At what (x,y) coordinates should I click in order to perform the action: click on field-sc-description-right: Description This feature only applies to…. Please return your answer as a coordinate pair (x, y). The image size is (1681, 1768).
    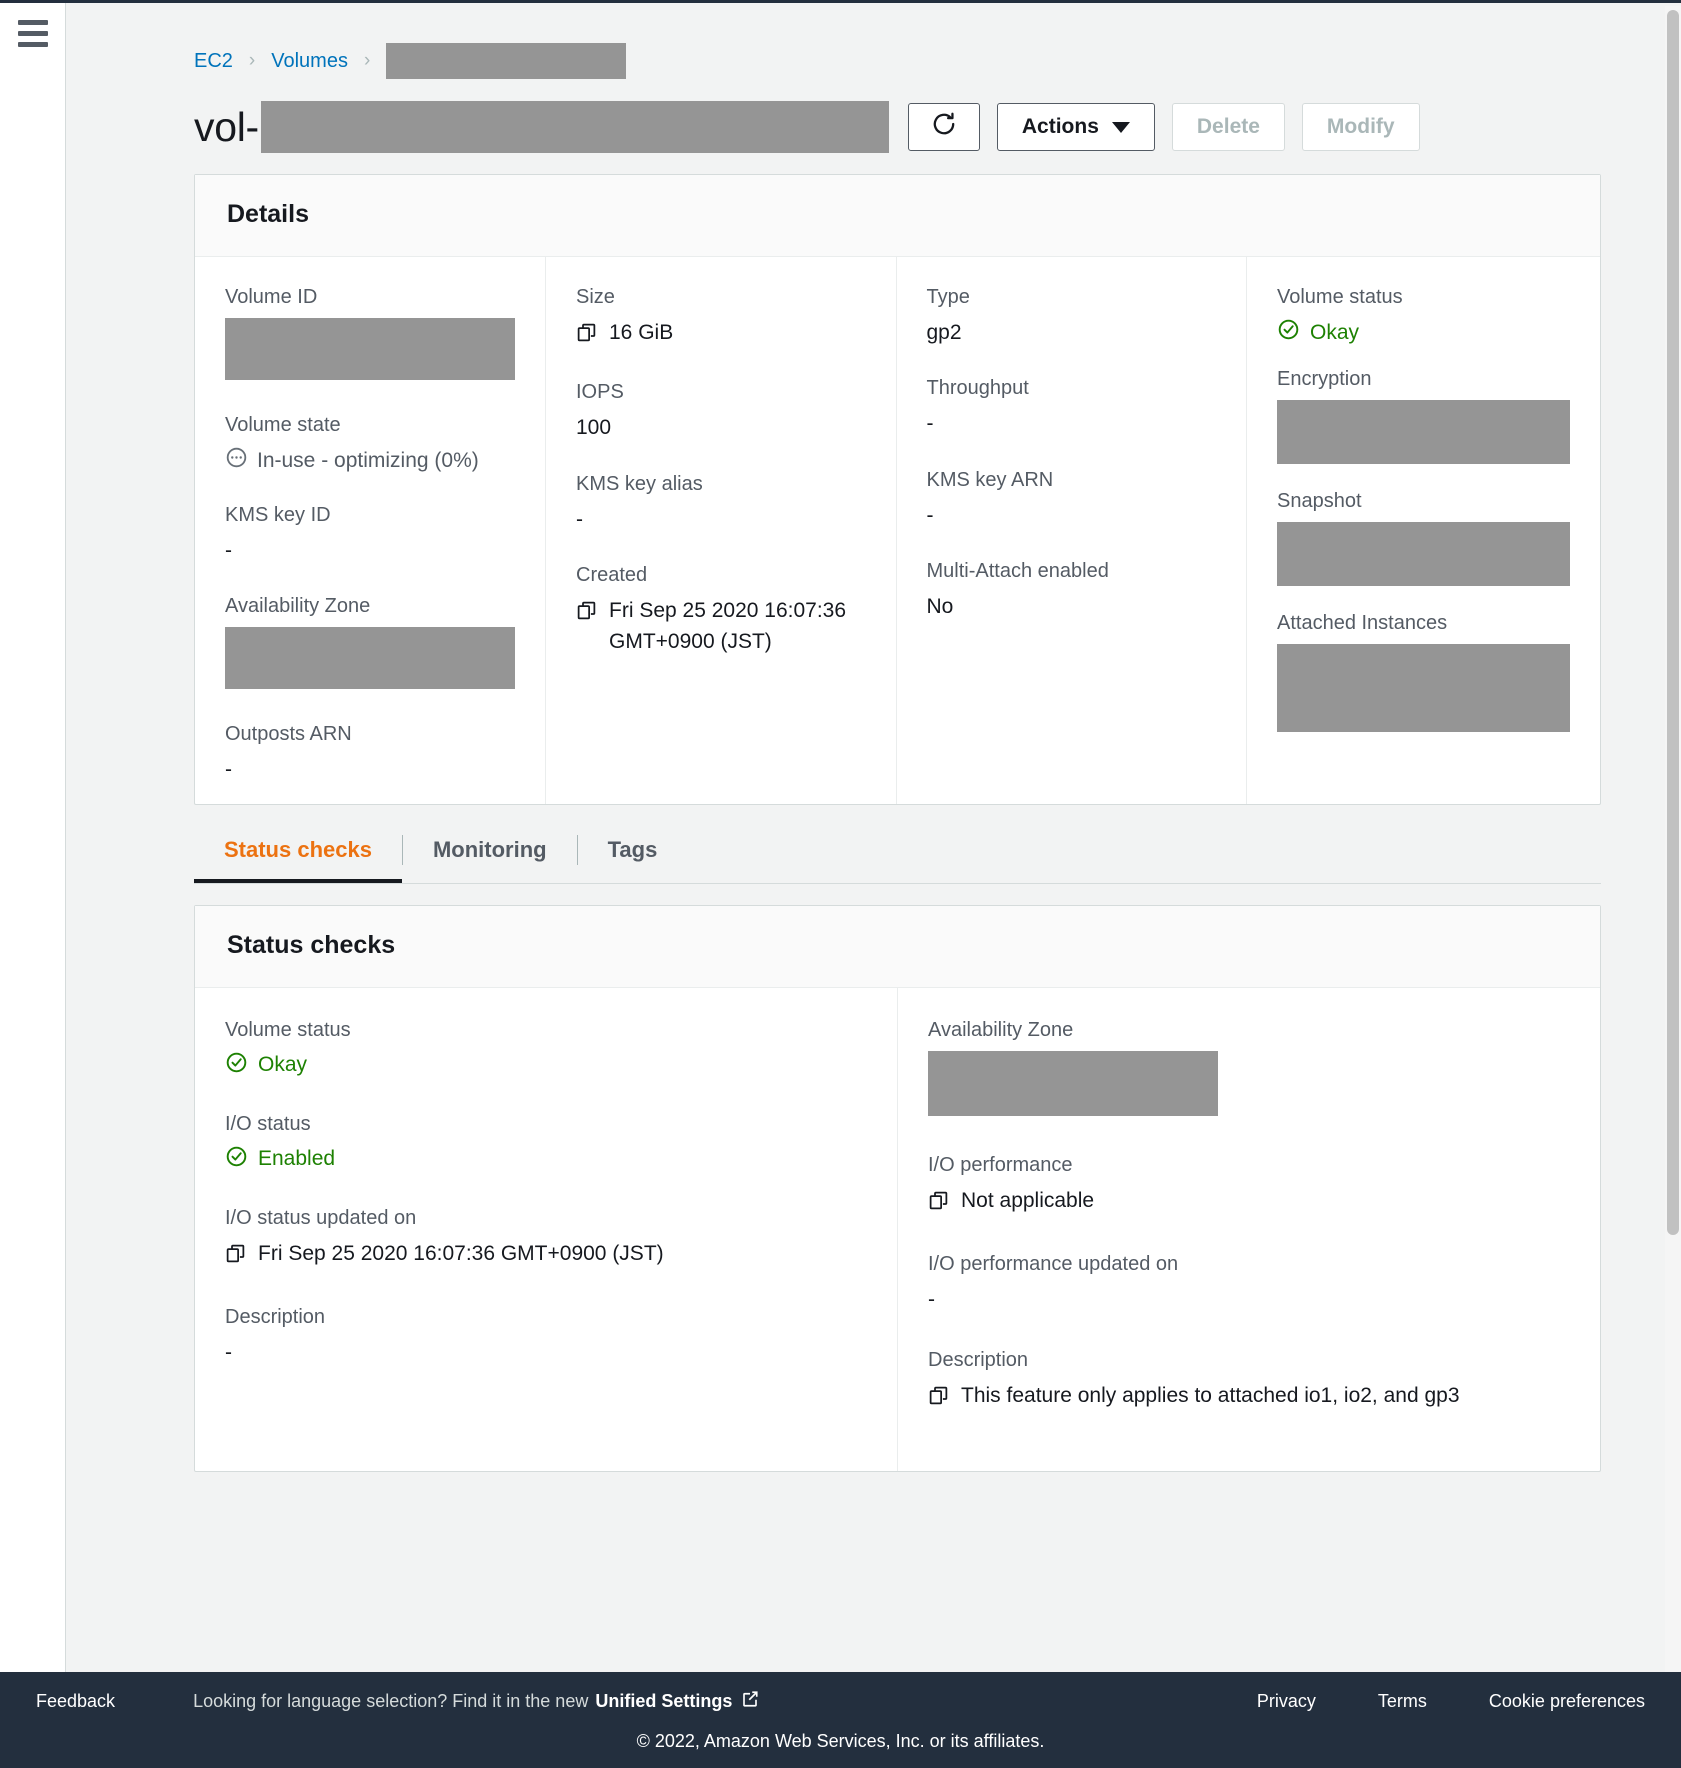
    Looking at the image, I should click on (1249, 1381).